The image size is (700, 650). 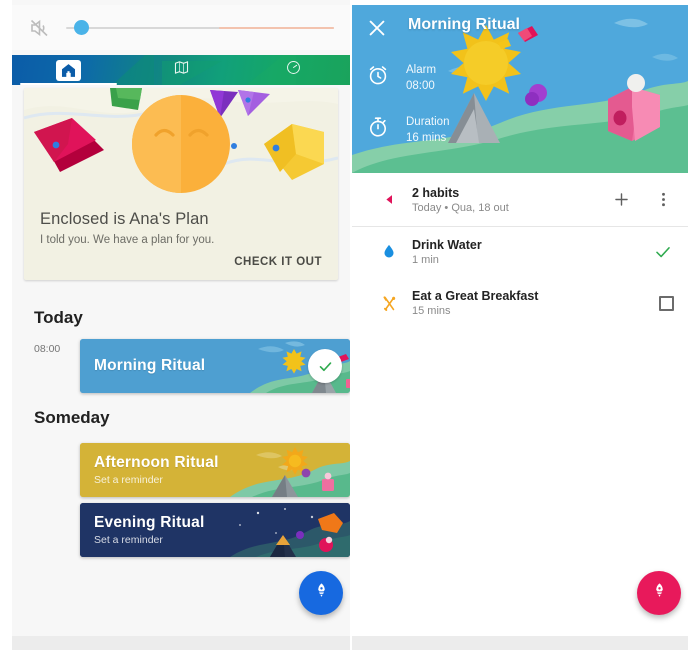 I want to click on habit-done-check-icon, so click(x=663, y=252).